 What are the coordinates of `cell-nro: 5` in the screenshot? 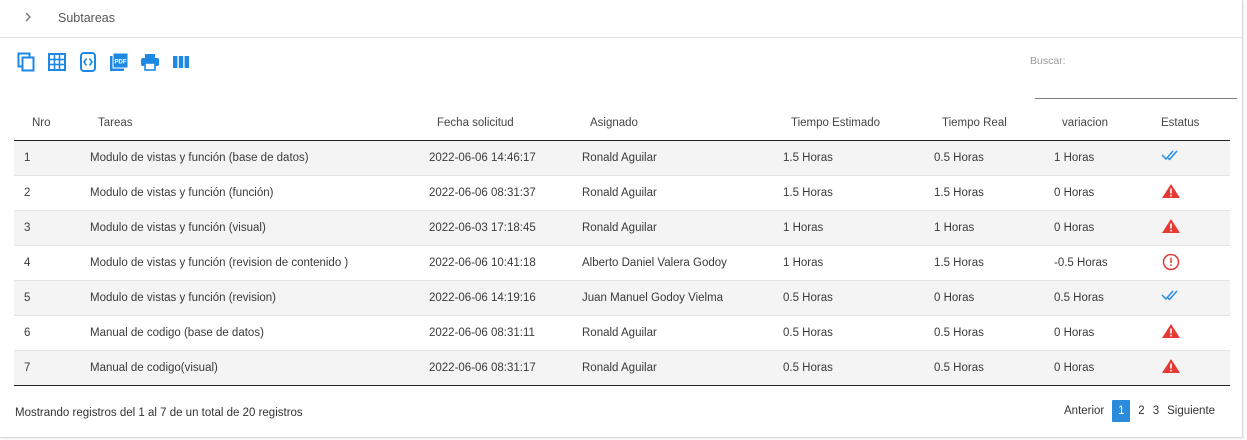 It's located at (47, 297).